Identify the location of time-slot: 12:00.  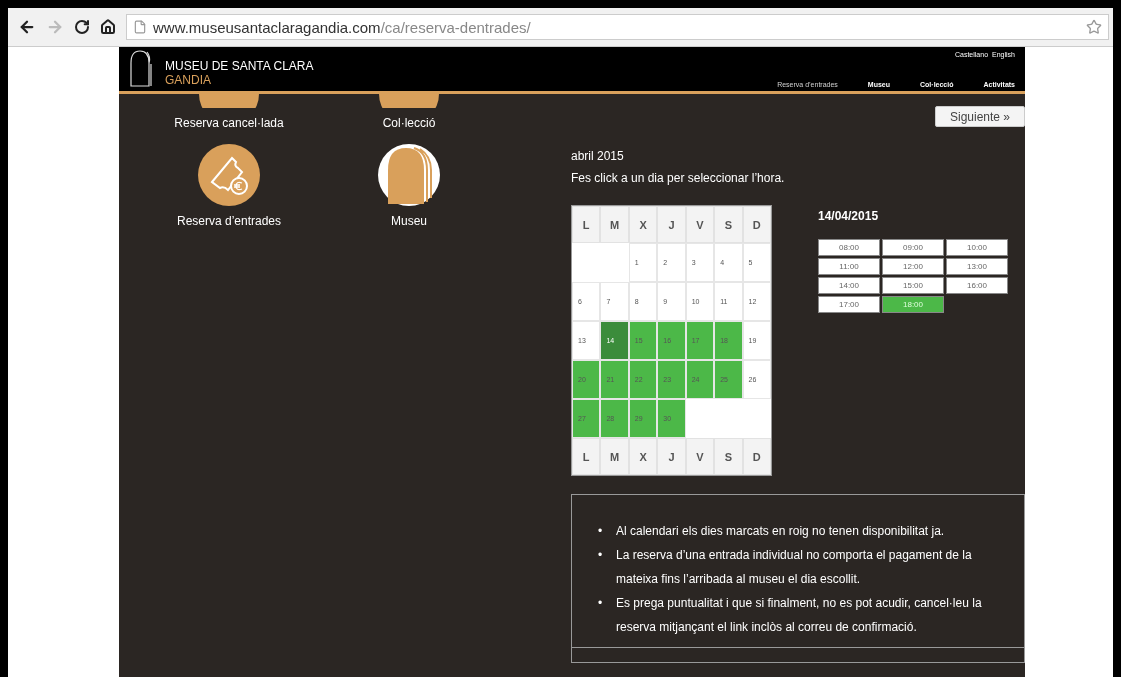
(913, 266).